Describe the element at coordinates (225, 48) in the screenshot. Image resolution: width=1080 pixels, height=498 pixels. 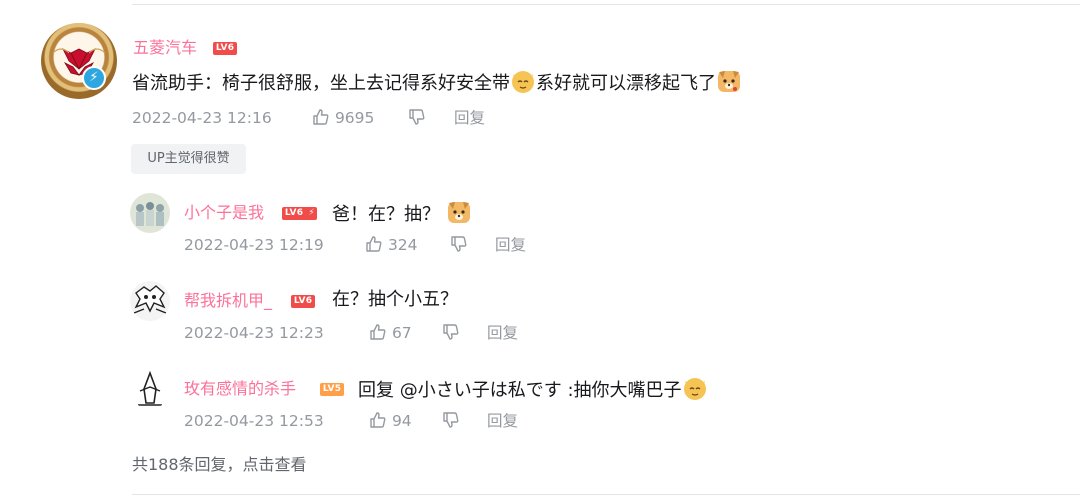
I see `level-badge: LV6` at that location.